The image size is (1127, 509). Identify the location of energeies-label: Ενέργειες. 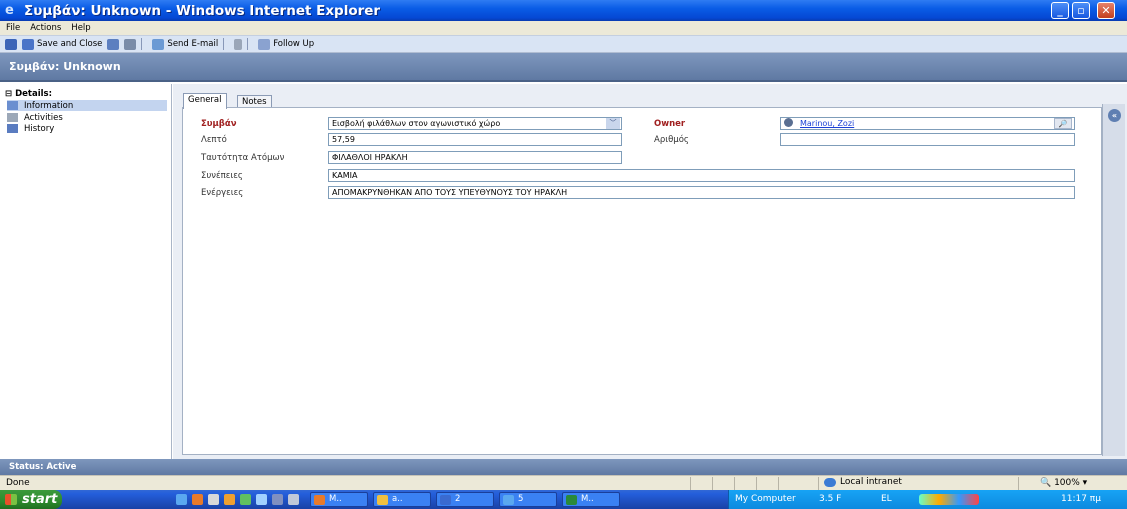
(222, 193).